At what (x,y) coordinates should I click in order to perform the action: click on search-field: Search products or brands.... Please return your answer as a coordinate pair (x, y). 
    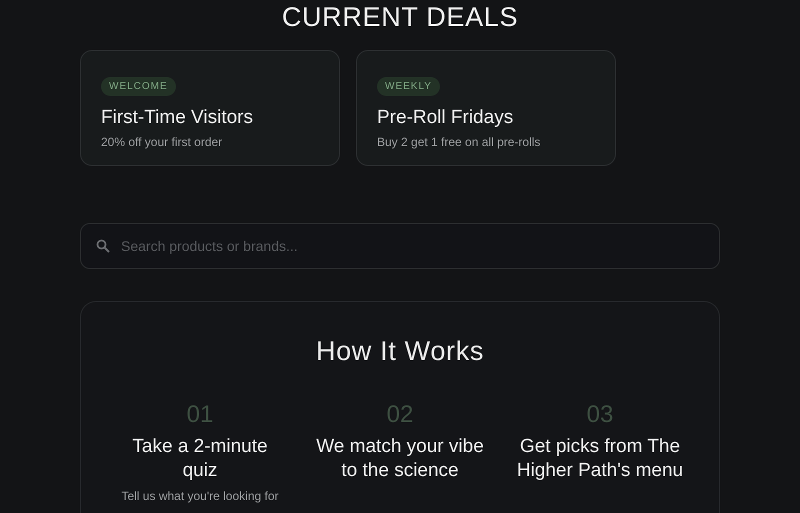
    Looking at the image, I should click on (400, 246).